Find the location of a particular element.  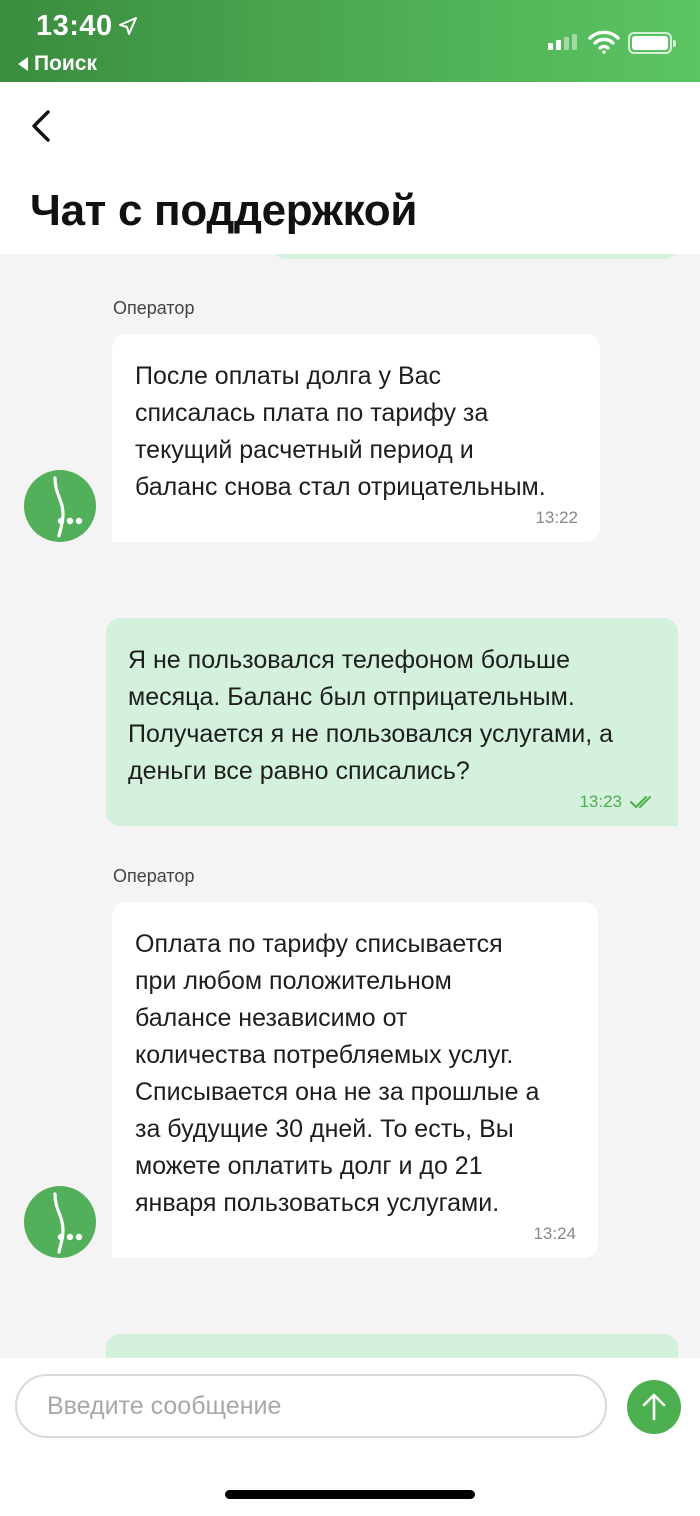

composer-bar is located at coordinates (350, 1437).